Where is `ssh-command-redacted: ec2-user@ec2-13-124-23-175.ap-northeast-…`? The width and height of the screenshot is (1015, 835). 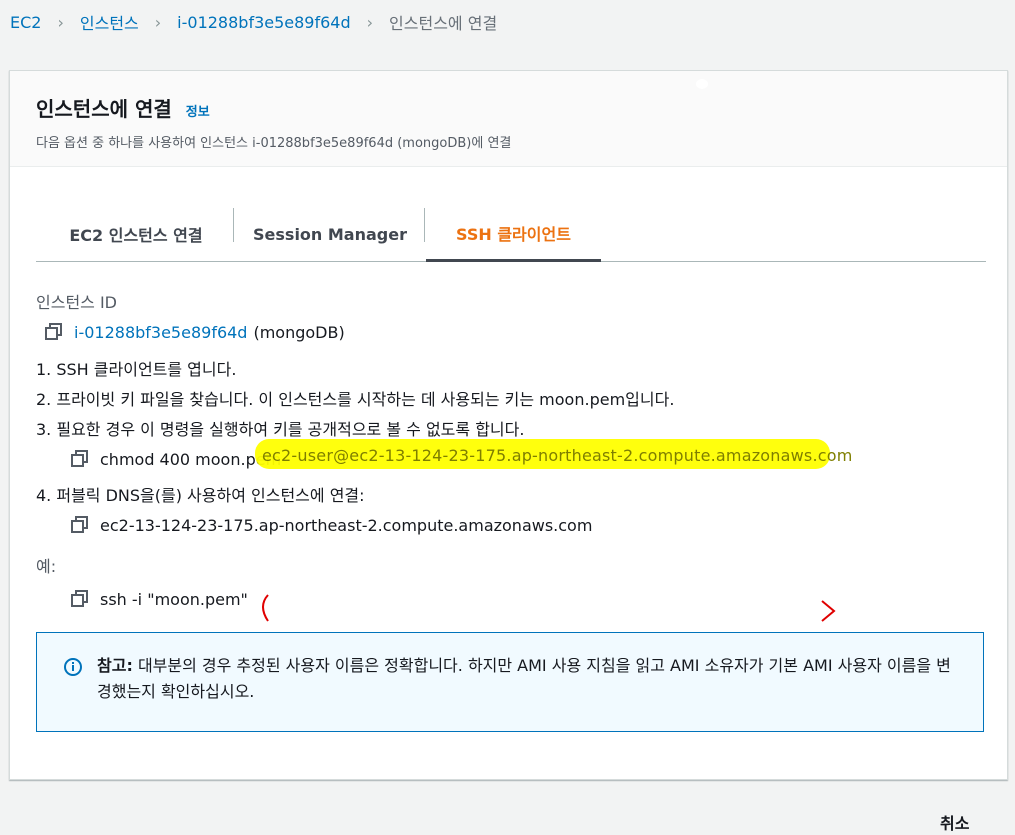
ssh-command-redacted: ec2-user@ec2-13-124-23-175.ap-northeast-… is located at coordinates (557, 455).